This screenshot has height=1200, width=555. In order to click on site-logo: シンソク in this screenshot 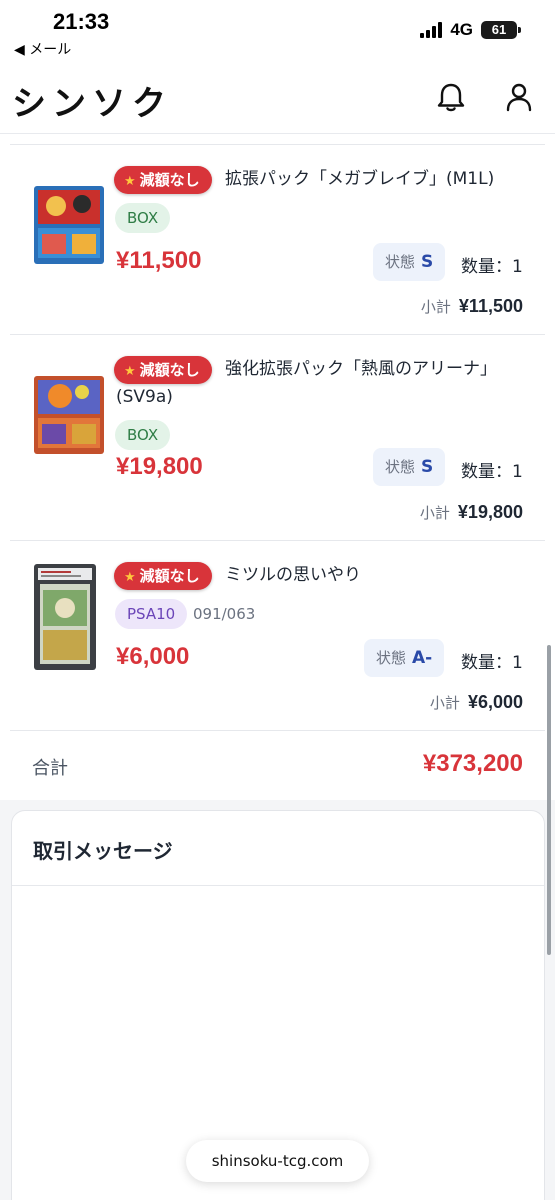, I will do `click(92, 100)`.